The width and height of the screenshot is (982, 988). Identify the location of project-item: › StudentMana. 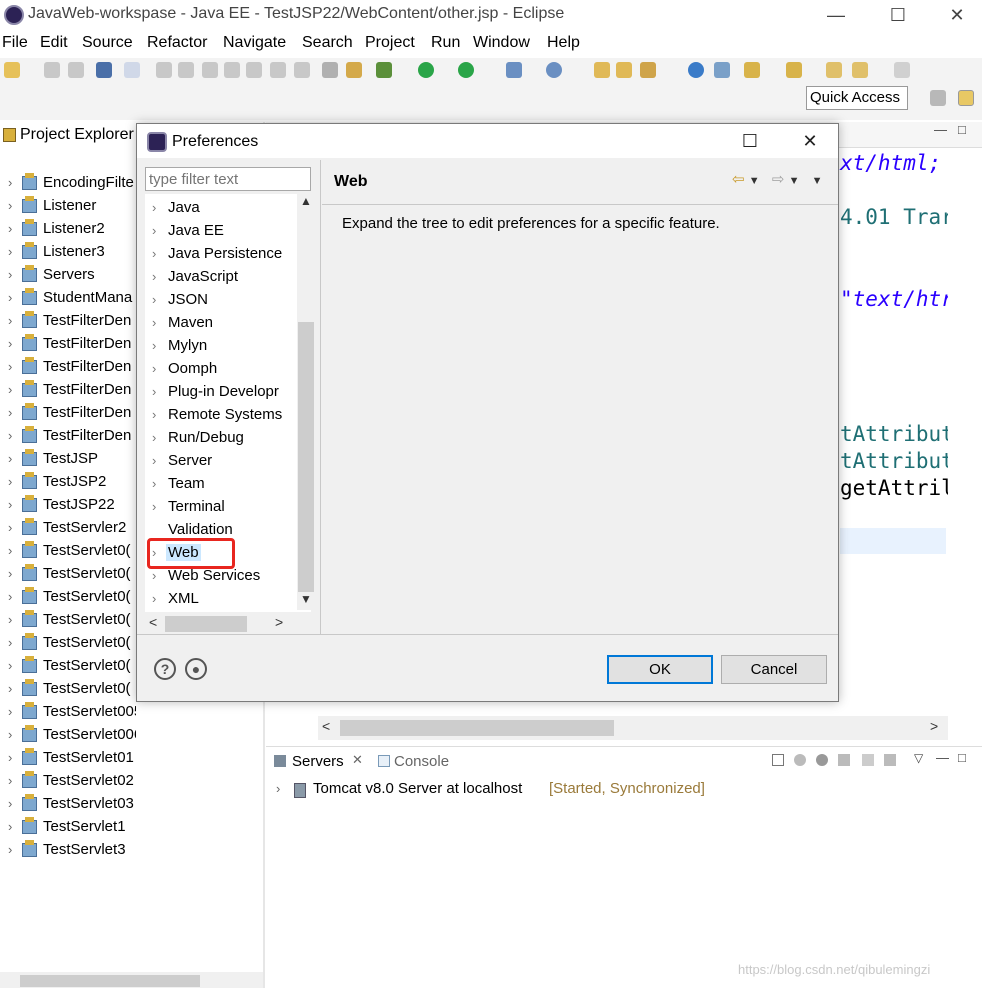
(68, 298).